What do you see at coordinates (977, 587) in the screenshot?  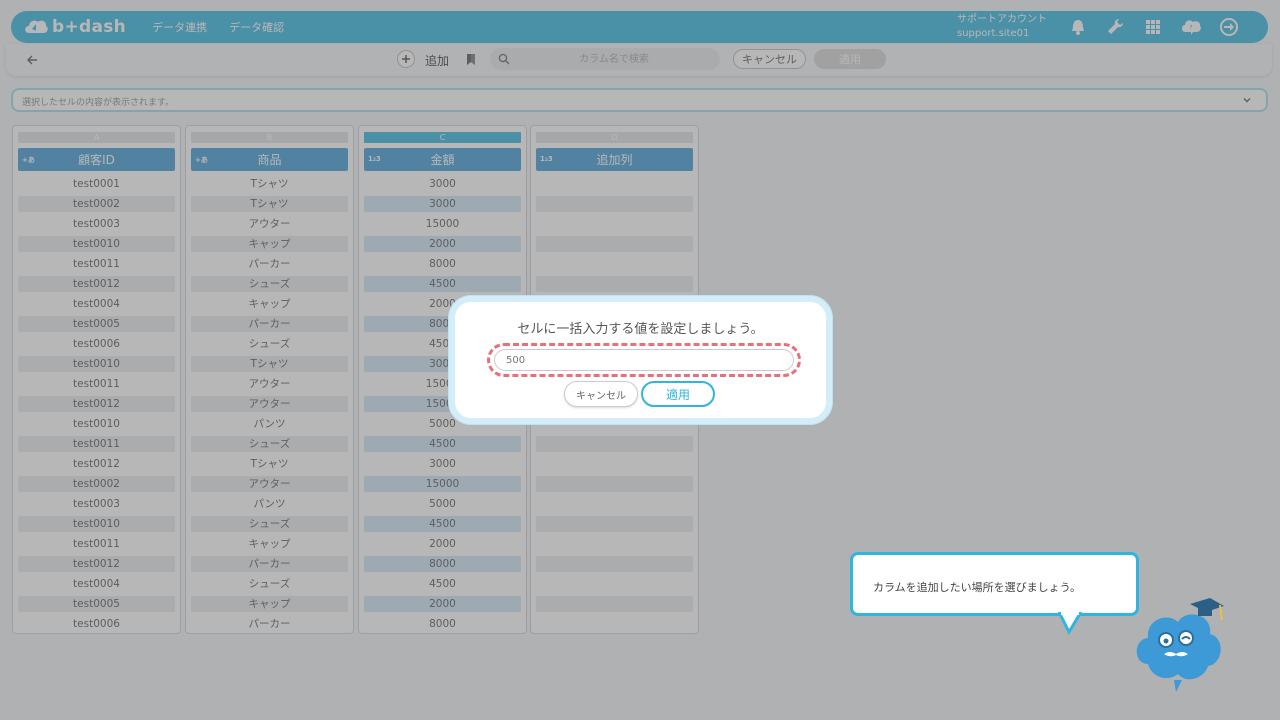 I see `tutorial-tooltip-text: カラムを追加したい場所を選びましょう。` at bounding box center [977, 587].